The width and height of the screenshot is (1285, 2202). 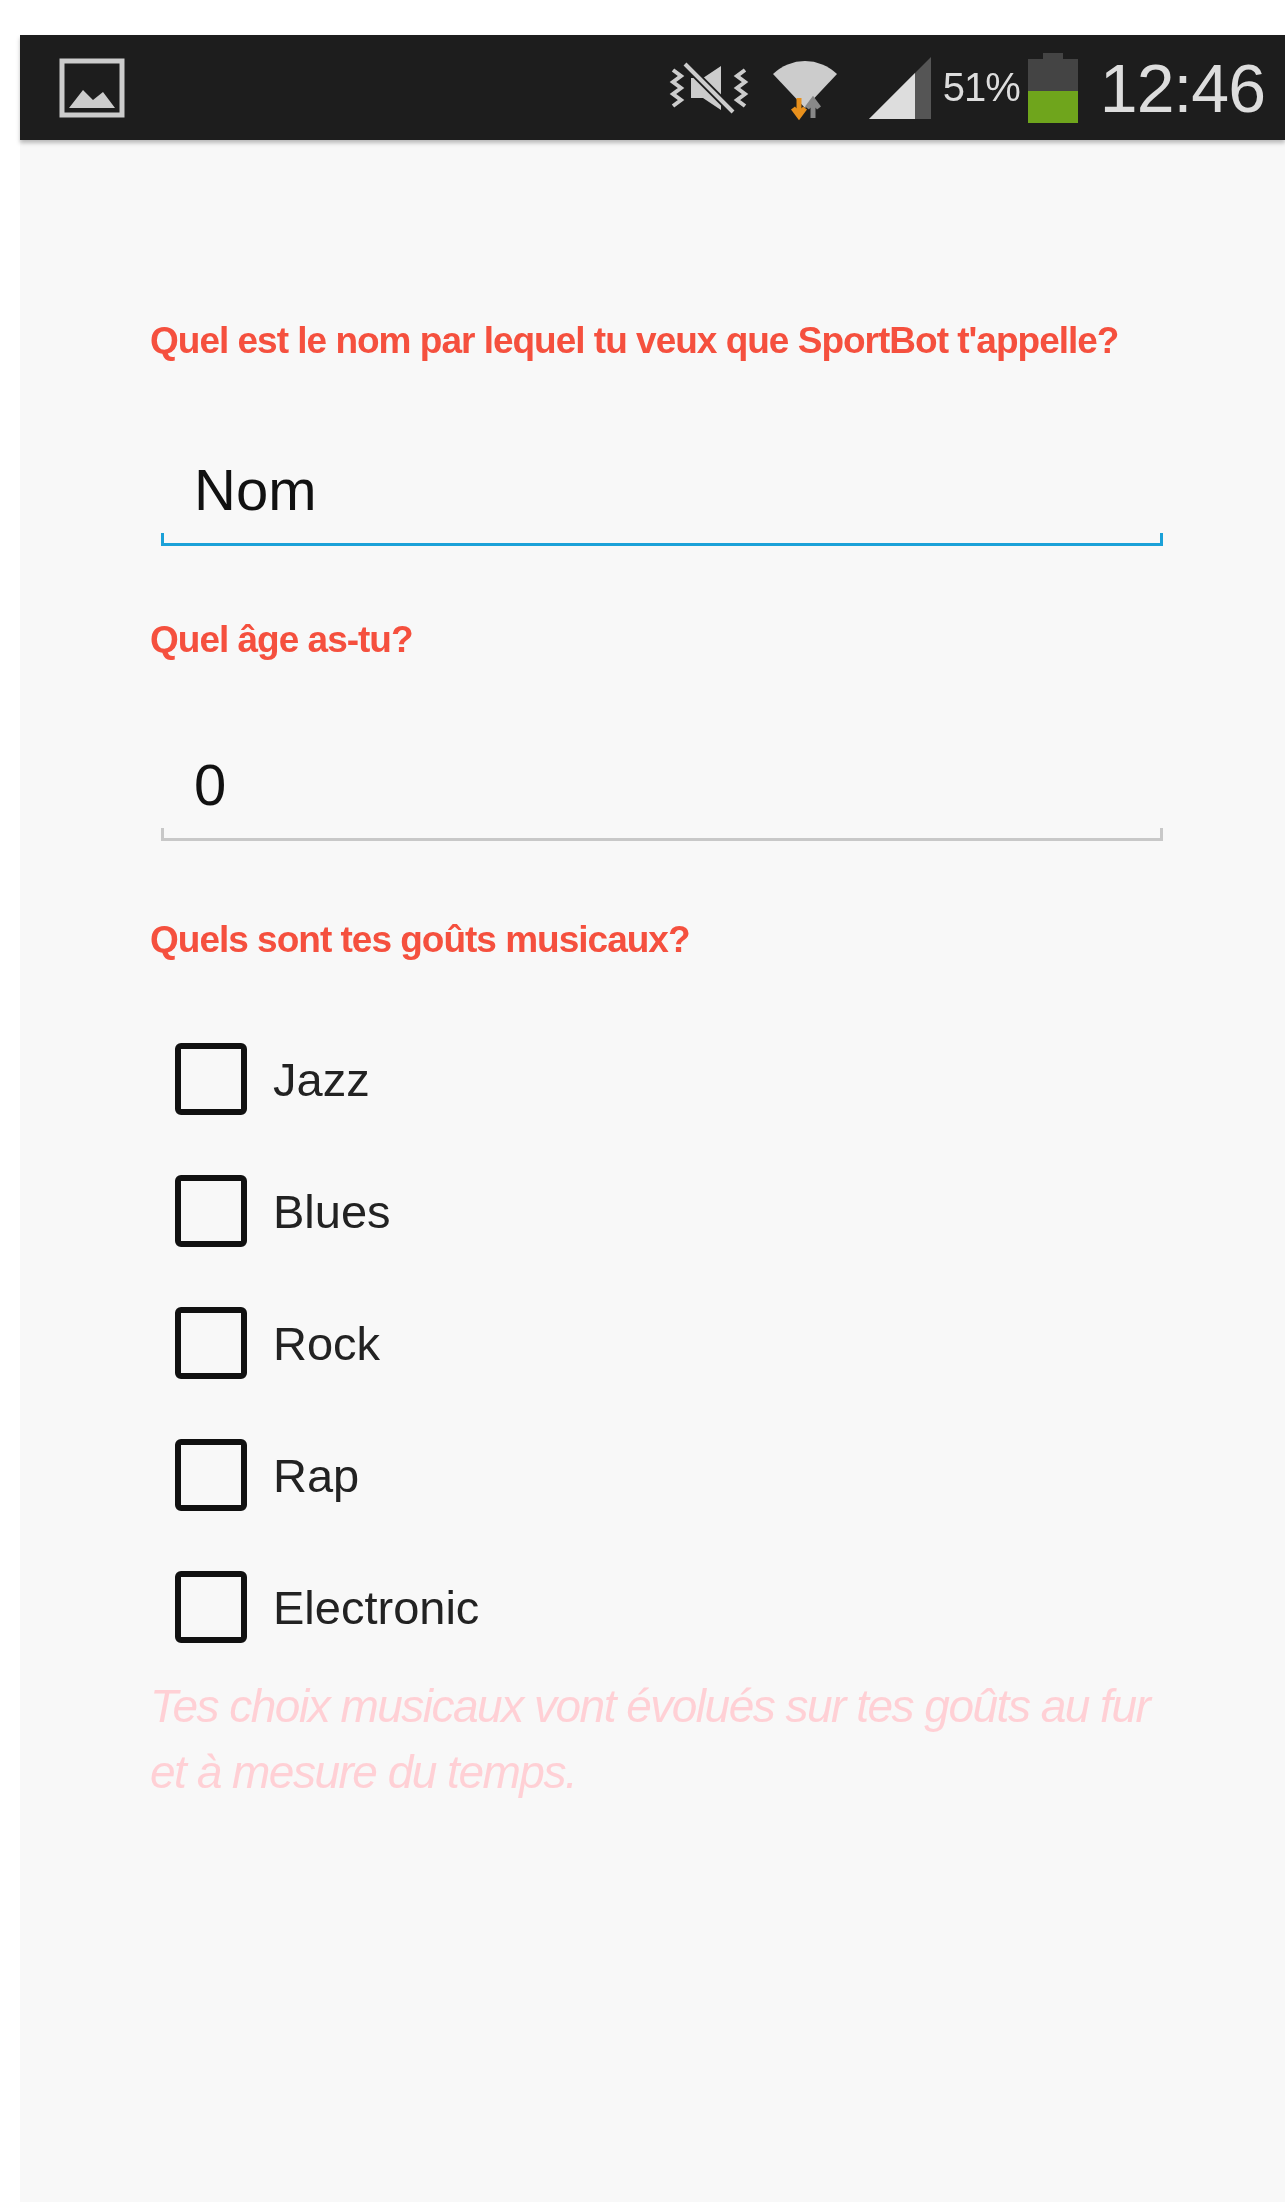 What do you see at coordinates (635, 341) in the screenshot?
I see `question-label: Quel est le nom par lequel tu veux que SportBot t'appelle?` at bounding box center [635, 341].